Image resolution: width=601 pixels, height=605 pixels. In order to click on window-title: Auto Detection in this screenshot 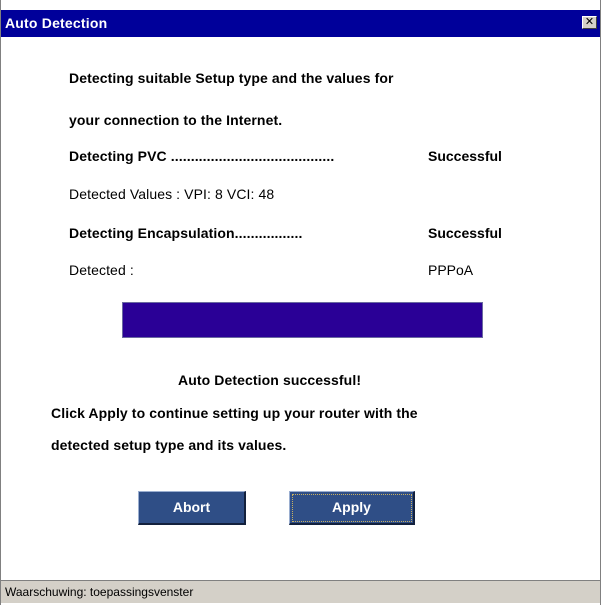, I will do `click(56, 23)`.